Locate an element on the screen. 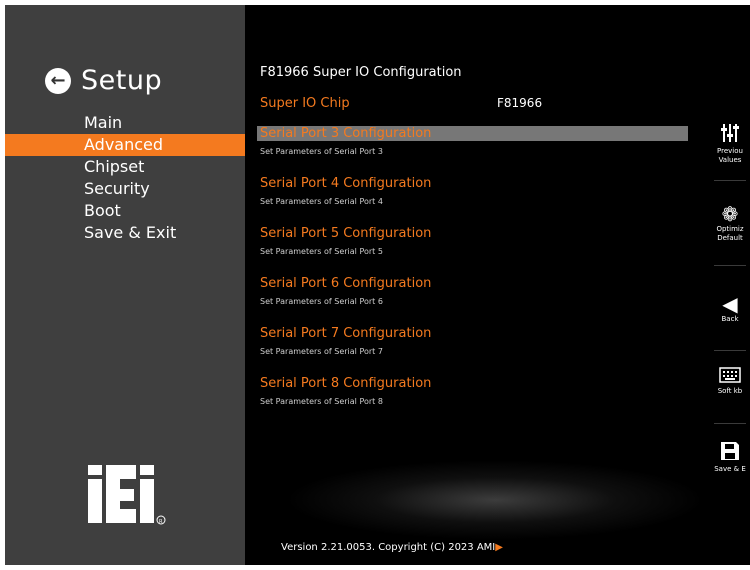 The height and width of the screenshot is (570, 750). entry-title: Serial Port 5 Configuration is located at coordinates (345, 233).